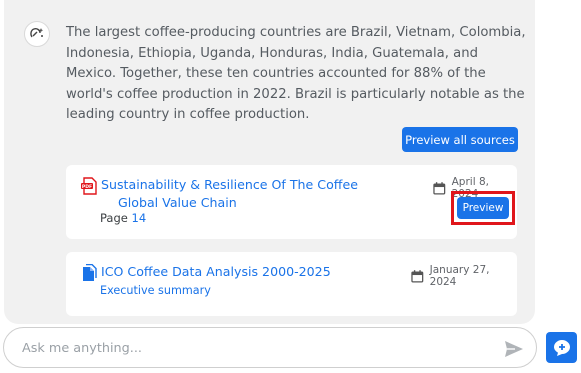  What do you see at coordinates (236, 272) in the screenshot?
I see `source-title-link: ICO Coffee Data Analysis 2000-2025` at bounding box center [236, 272].